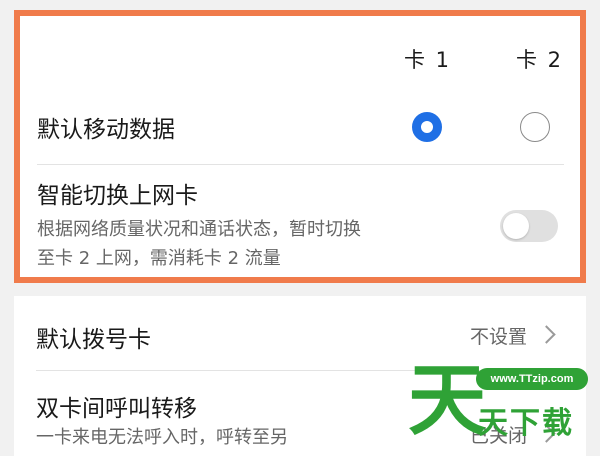  What do you see at coordinates (447, 401) in the screenshot?
I see `watermark-logo-char: 天` at bounding box center [447, 401].